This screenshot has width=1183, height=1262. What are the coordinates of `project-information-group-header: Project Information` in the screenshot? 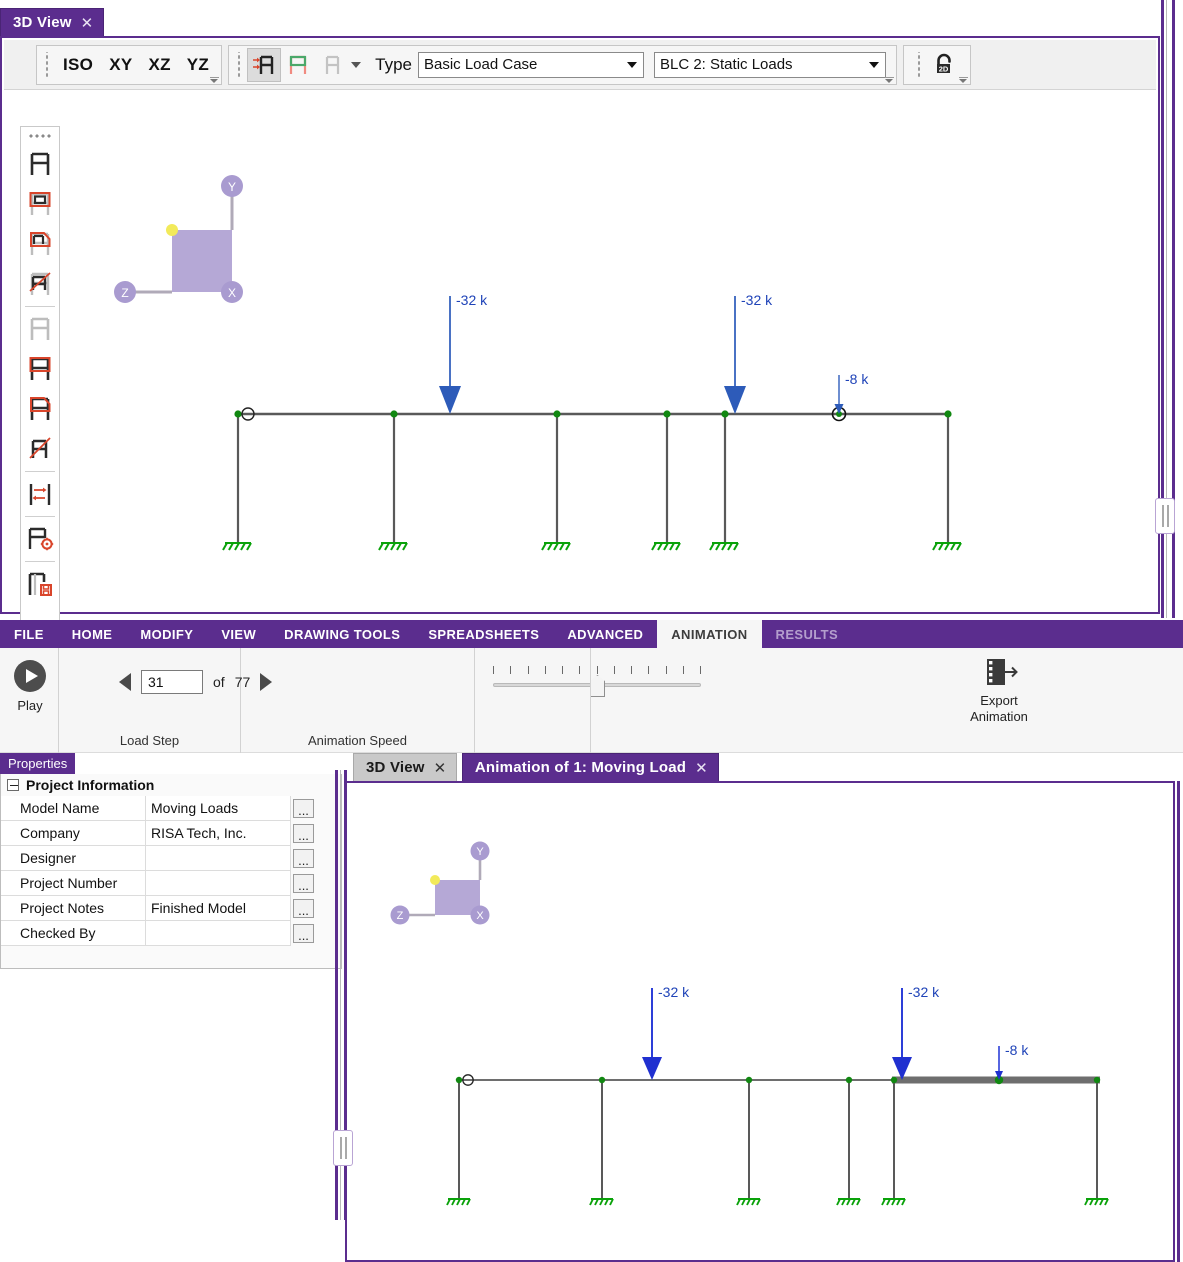 It's located at (171, 785).